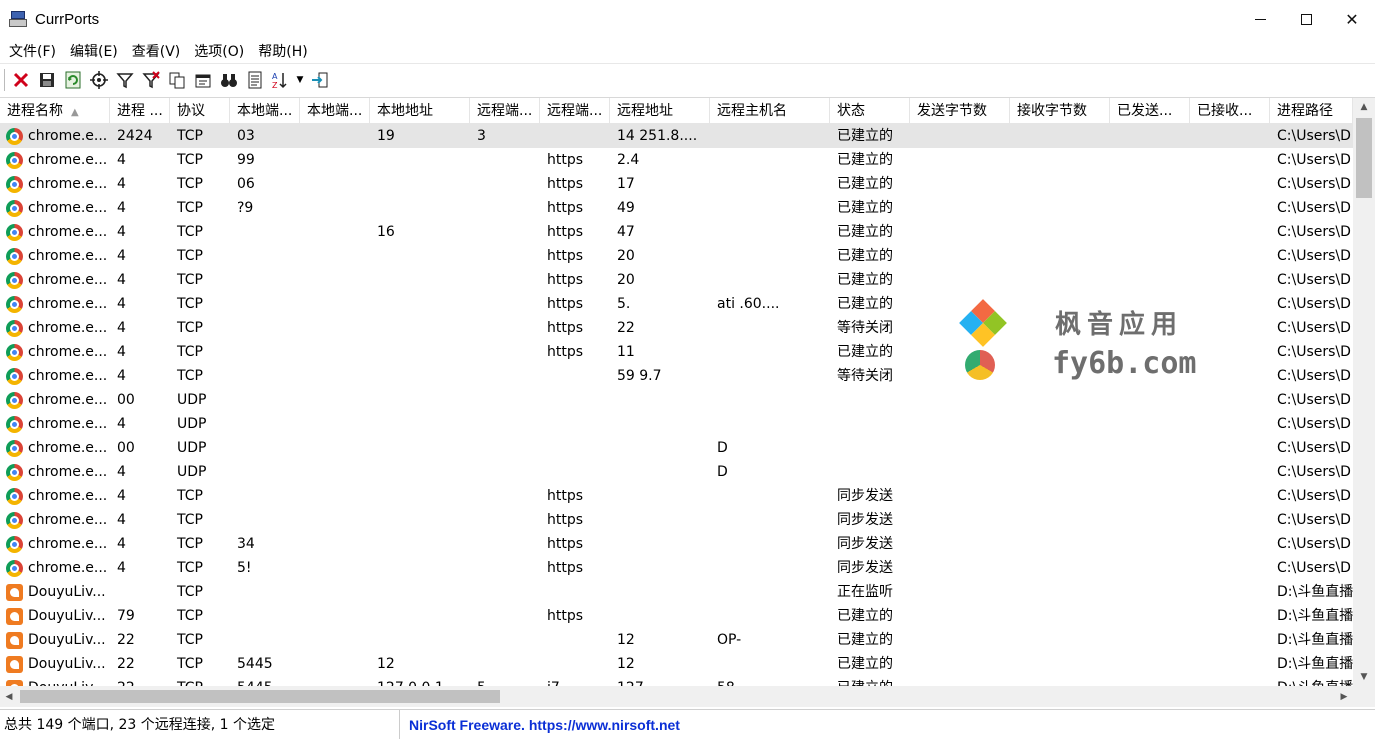 Image resolution: width=1375 pixels, height=739 pixels. Describe the element at coordinates (176, 80) in the screenshot. I see `copy-button` at that location.